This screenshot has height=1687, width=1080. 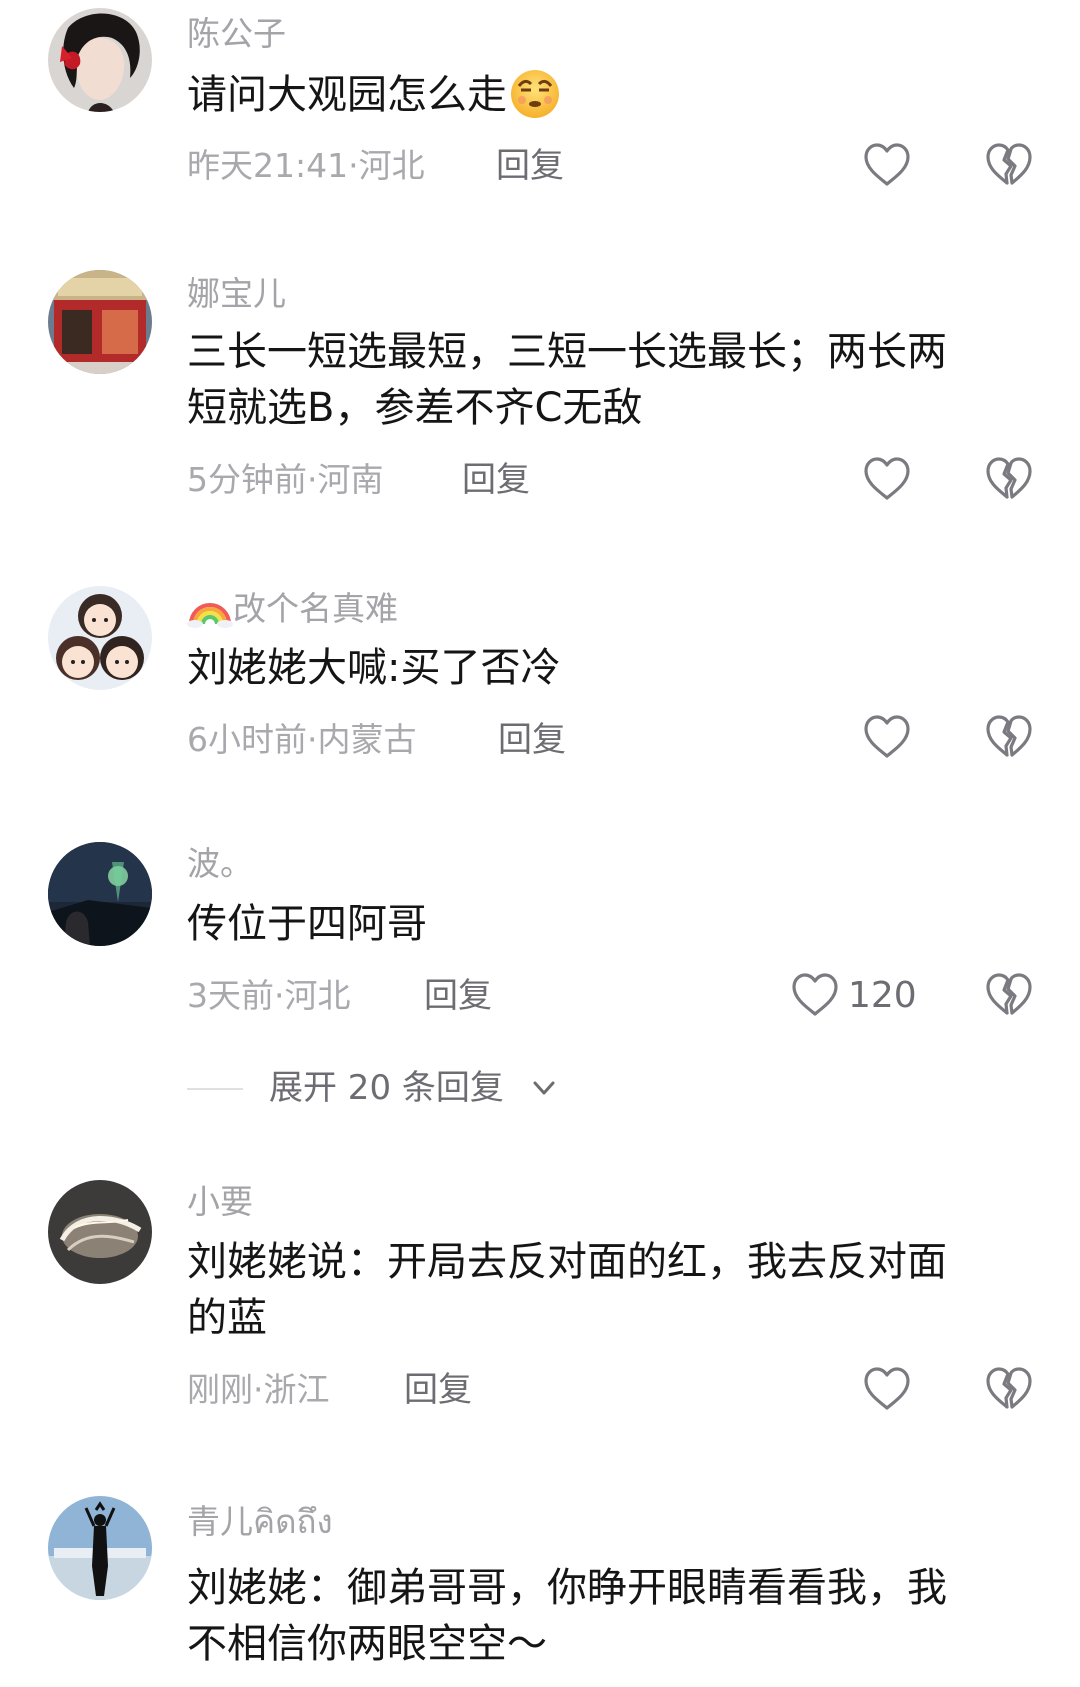 What do you see at coordinates (215, 1089) in the screenshot?
I see `divider` at bounding box center [215, 1089].